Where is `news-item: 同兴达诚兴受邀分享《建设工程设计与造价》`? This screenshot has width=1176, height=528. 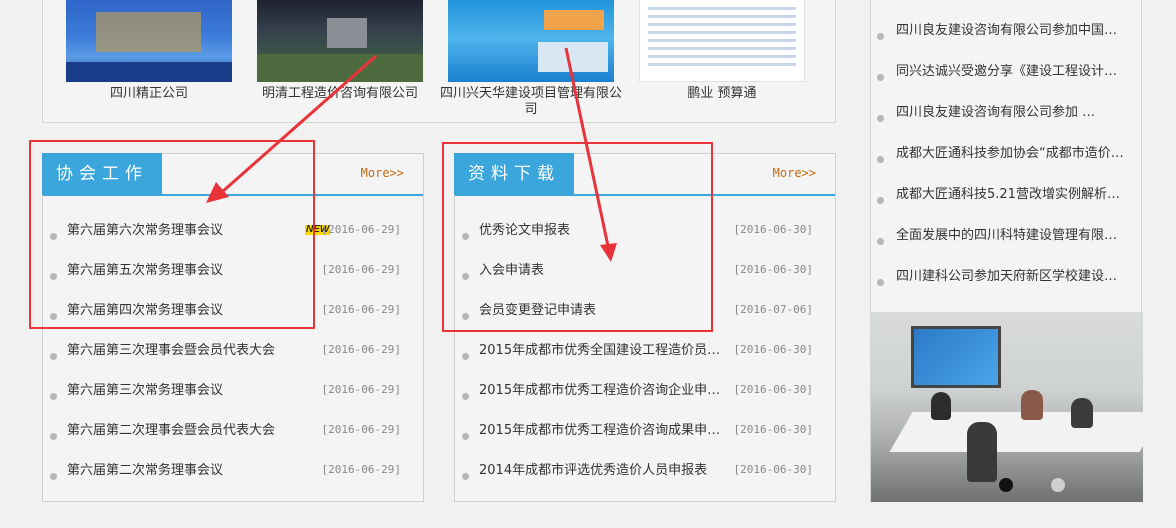
news-item: 同兴达诚兴受邀分享《建设工程设计与造价》 is located at coordinates (1006, 72).